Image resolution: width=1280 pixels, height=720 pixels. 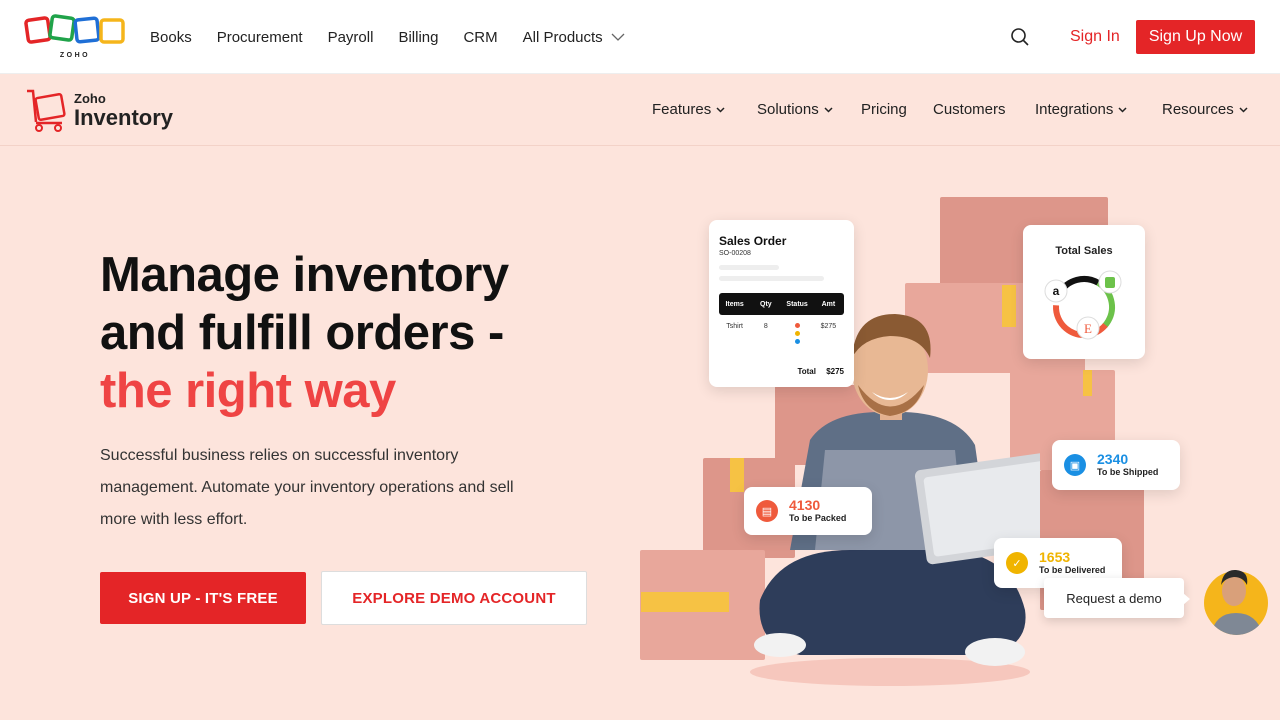 I want to click on zoho-wordmark: ZOHO, so click(x=75, y=55).